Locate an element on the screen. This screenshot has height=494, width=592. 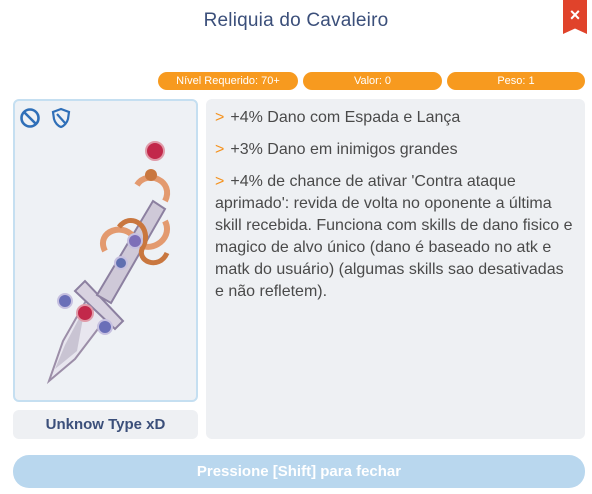
press-shift-to-close-button: Pressione [Shift] para fechar is located at coordinates (299, 471).